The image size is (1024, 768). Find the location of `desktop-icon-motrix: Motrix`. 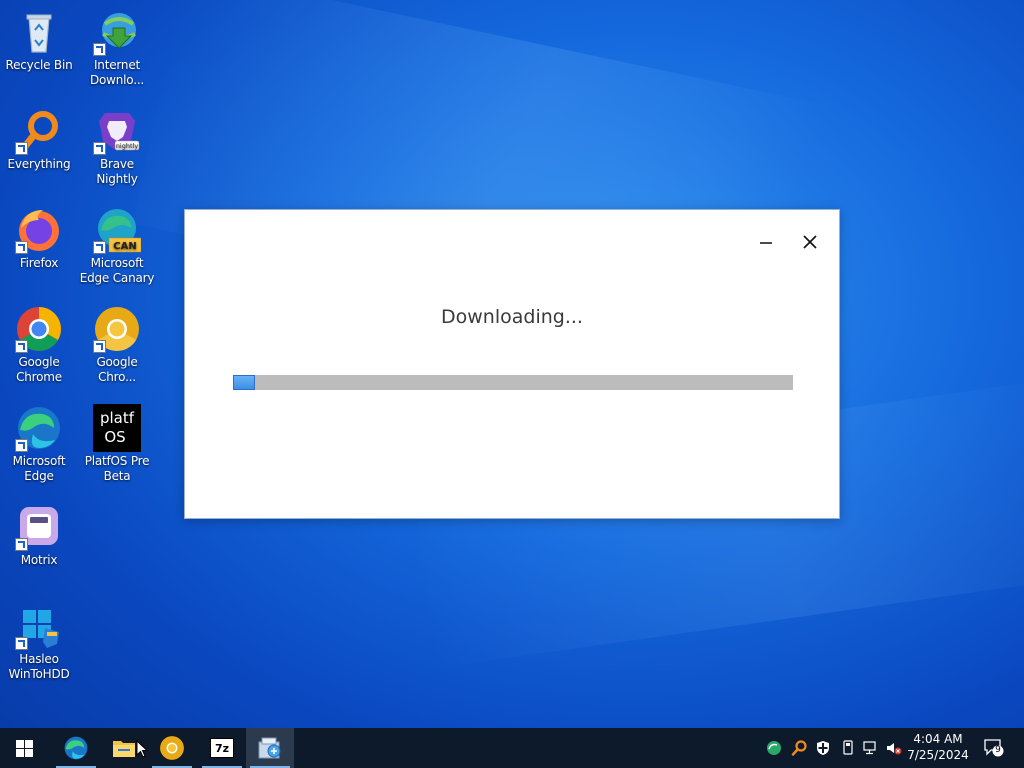

desktop-icon-motrix: Motrix is located at coordinates (39, 535).